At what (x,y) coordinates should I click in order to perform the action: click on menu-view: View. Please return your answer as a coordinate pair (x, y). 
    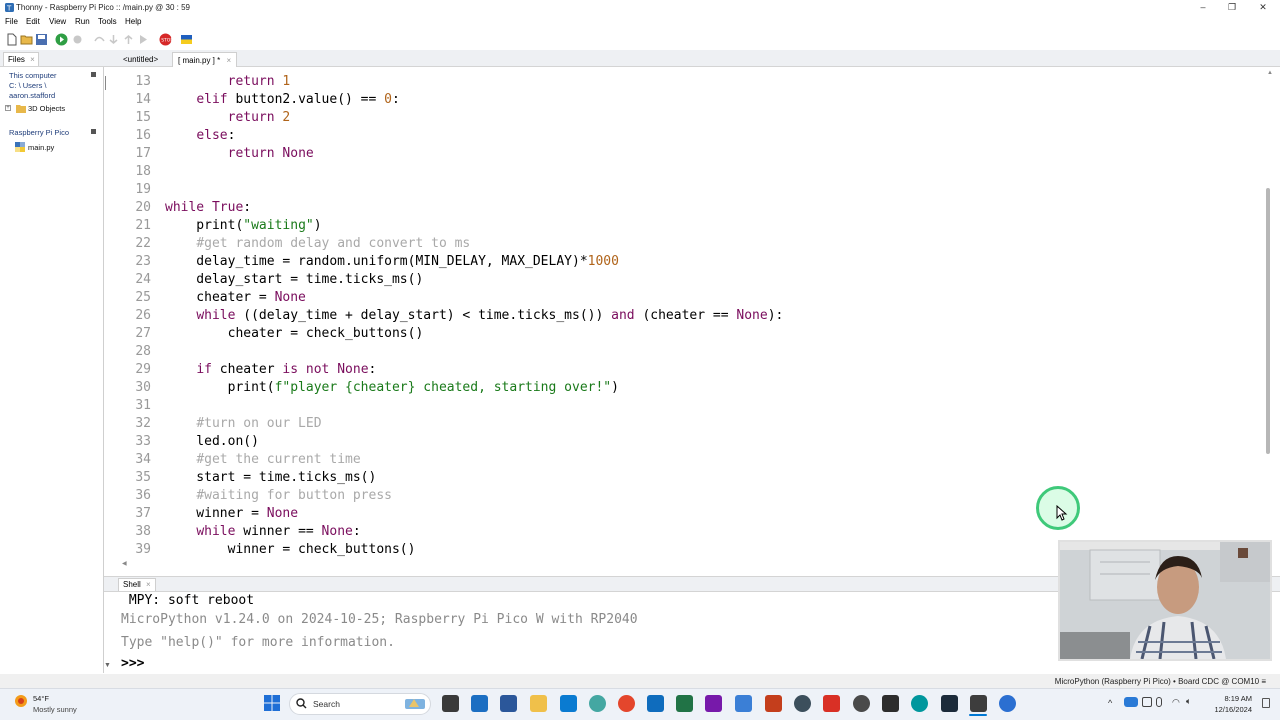
    Looking at the image, I should click on (57, 21).